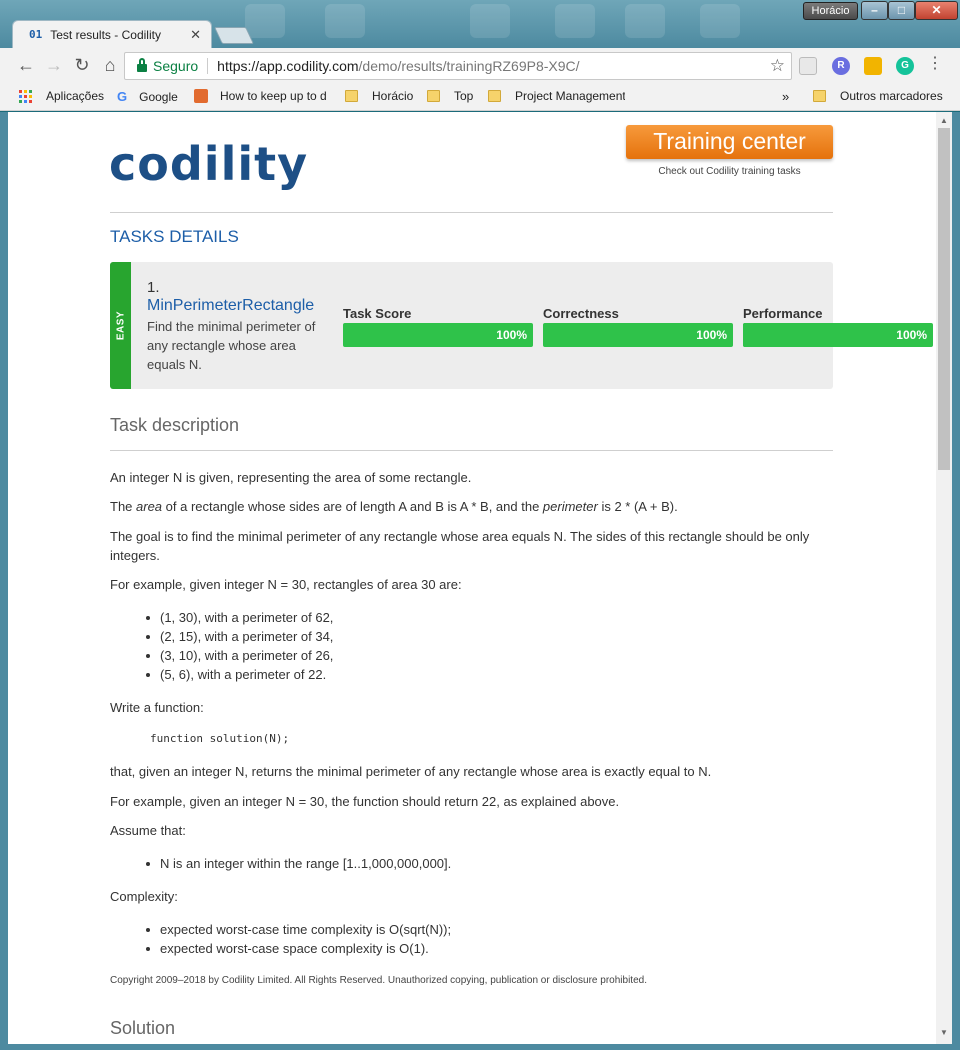  What do you see at coordinates (936, 10) in the screenshot?
I see `close-window-button: ✕` at bounding box center [936, 10].